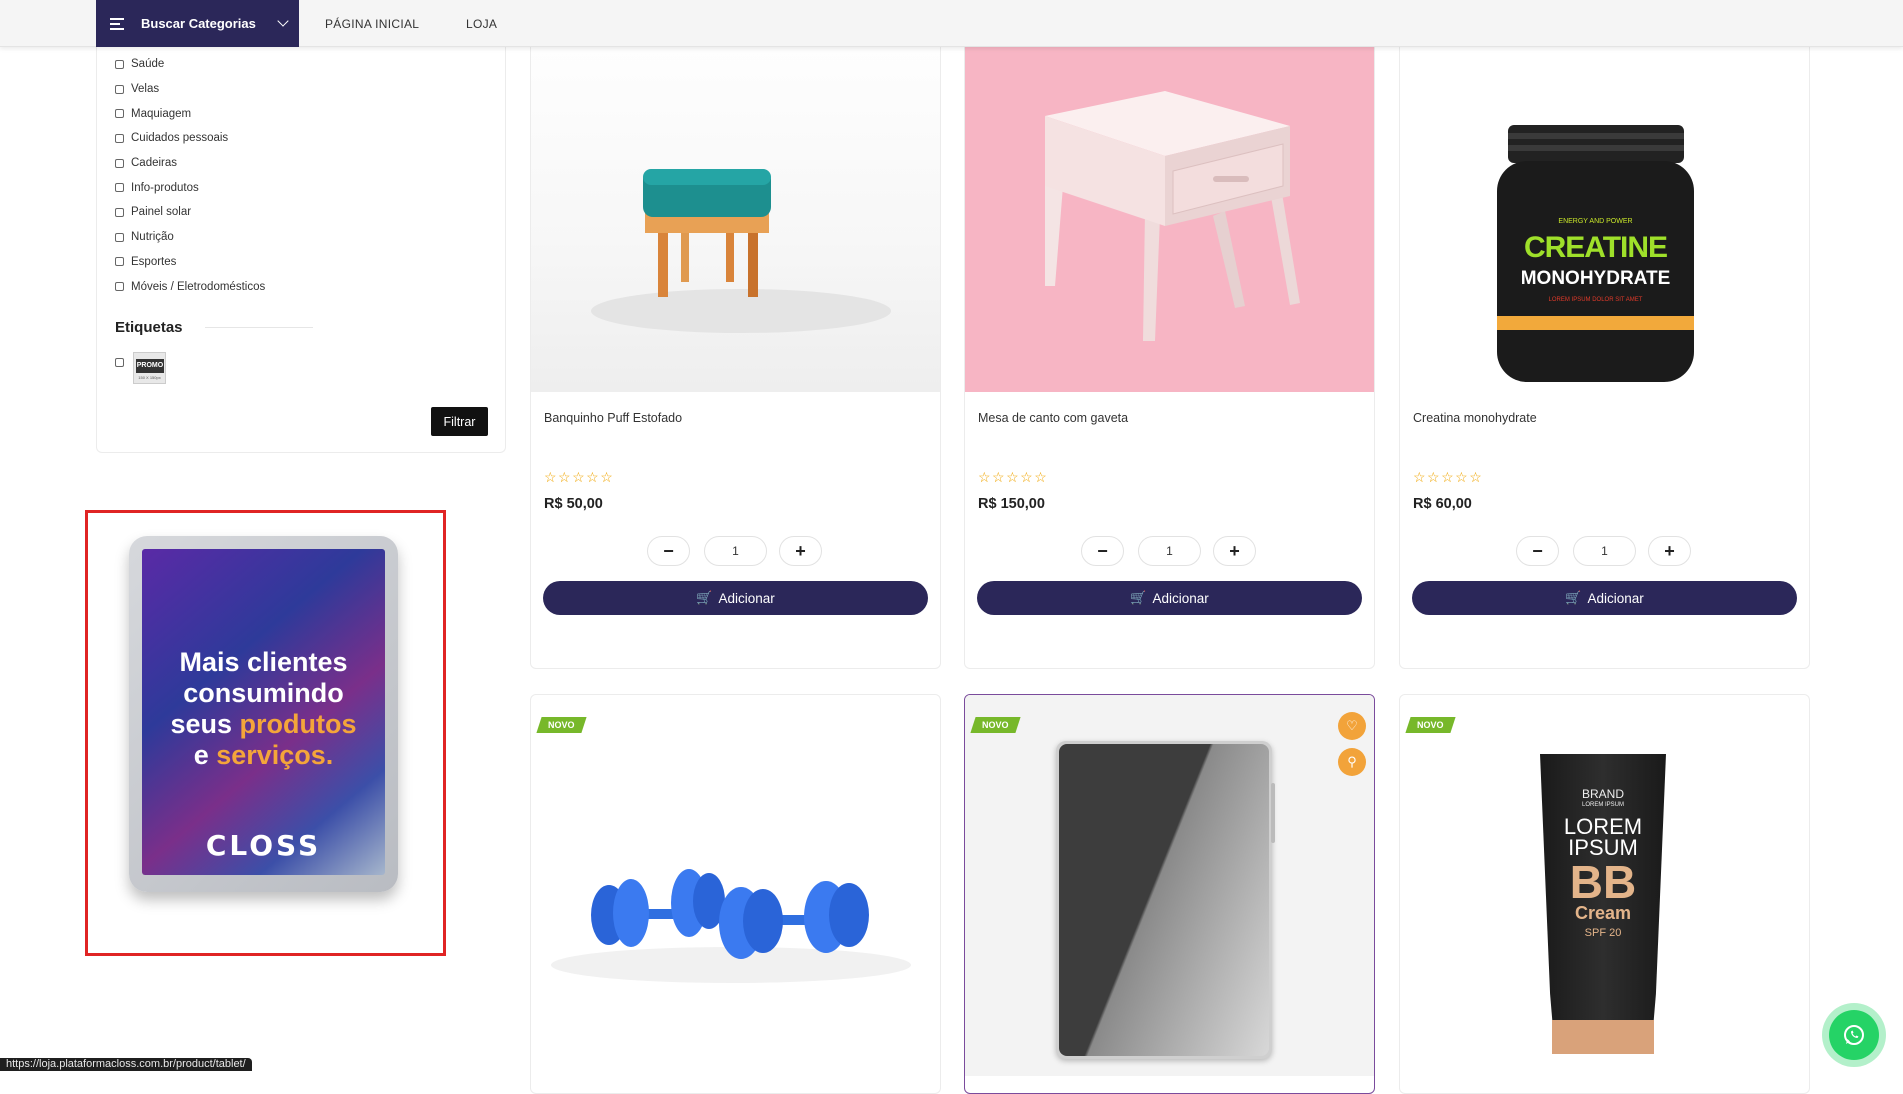 Image resolution: width=1903 pixels, height=1094 pixels. What do you see at coordinates (1053, 418) in the screenshot?
I see `product-name: Mesa de canto com gaveta` at bounding box center [1053, 418].